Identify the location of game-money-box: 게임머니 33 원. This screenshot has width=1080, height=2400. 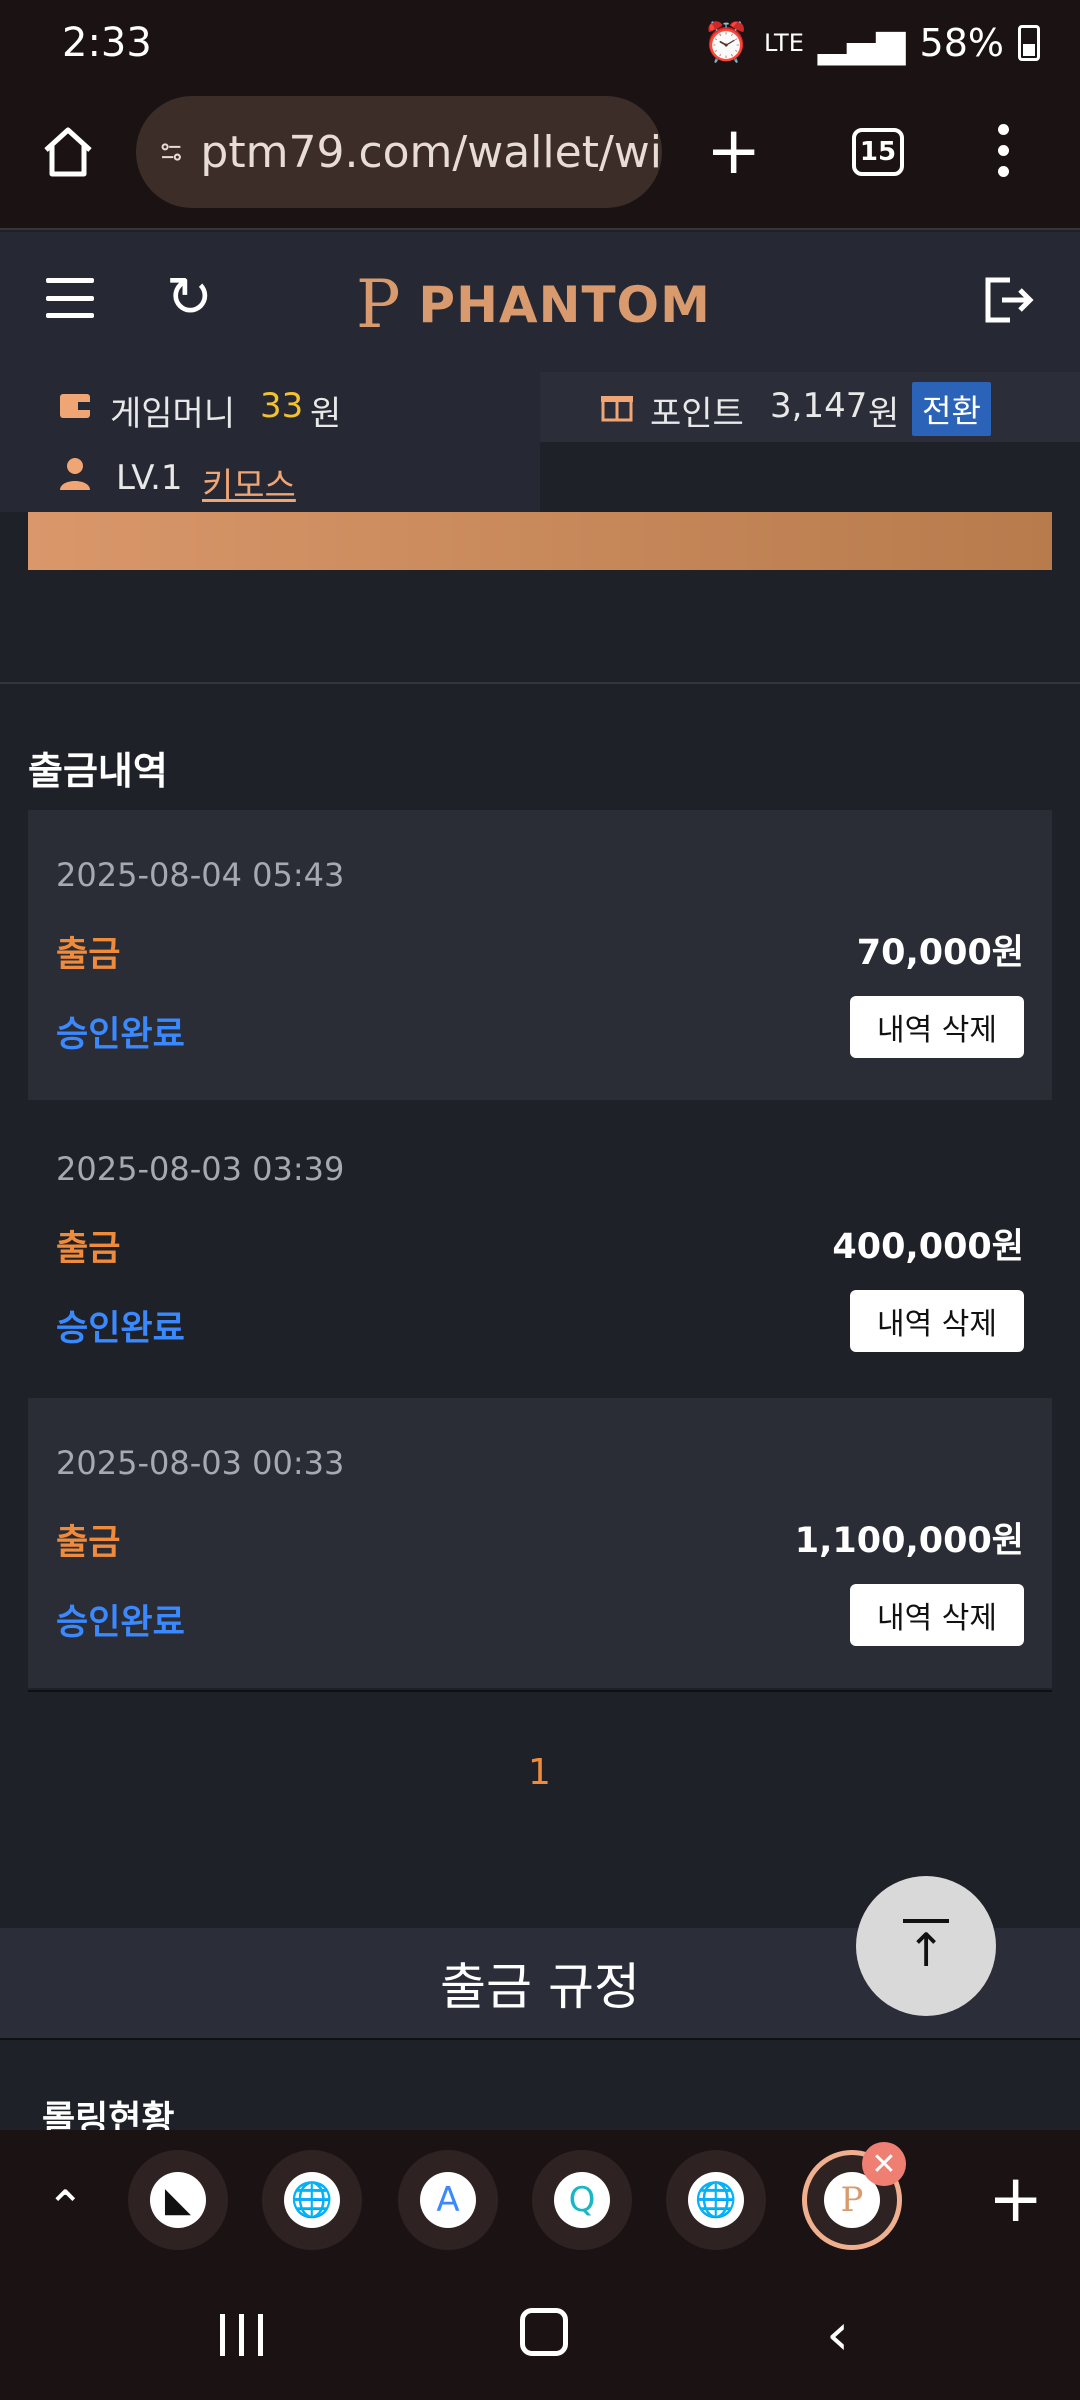
(270, 407).